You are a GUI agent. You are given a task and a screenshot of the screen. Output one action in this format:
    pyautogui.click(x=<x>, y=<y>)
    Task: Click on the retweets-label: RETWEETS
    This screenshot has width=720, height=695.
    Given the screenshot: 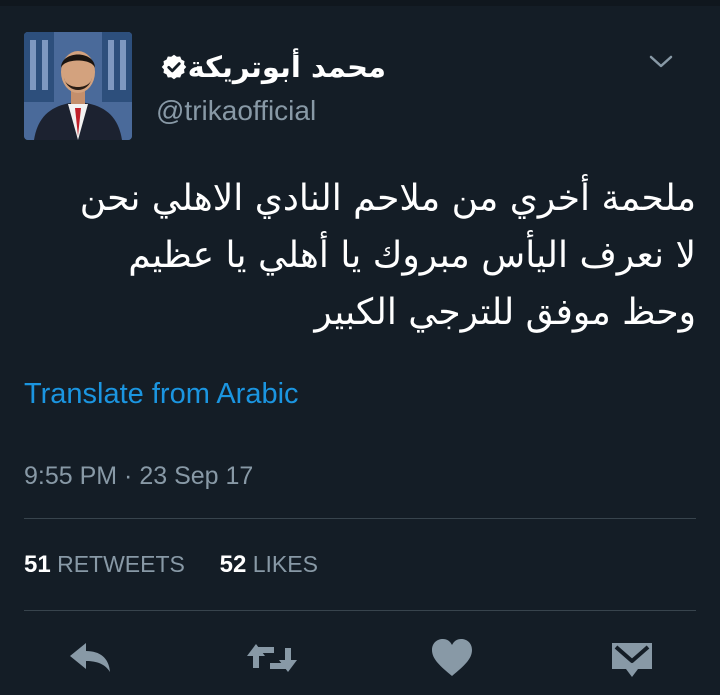 What is the action you would take?
    pyautogui.click(x=121, y=564)
    